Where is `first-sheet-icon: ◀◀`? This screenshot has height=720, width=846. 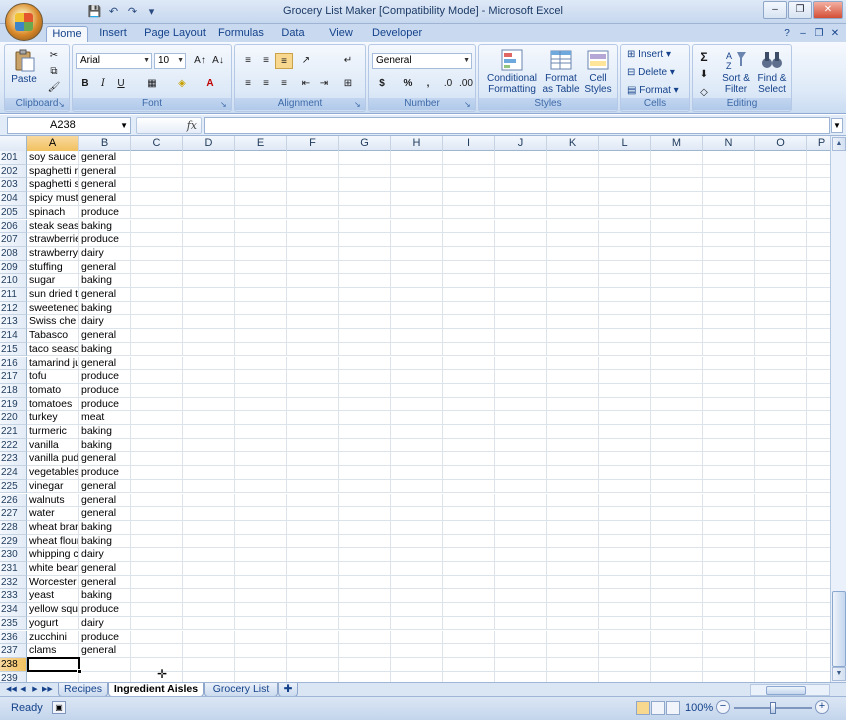
first-sheet-icon: ◀◀ is located at coordinates (11, 689).